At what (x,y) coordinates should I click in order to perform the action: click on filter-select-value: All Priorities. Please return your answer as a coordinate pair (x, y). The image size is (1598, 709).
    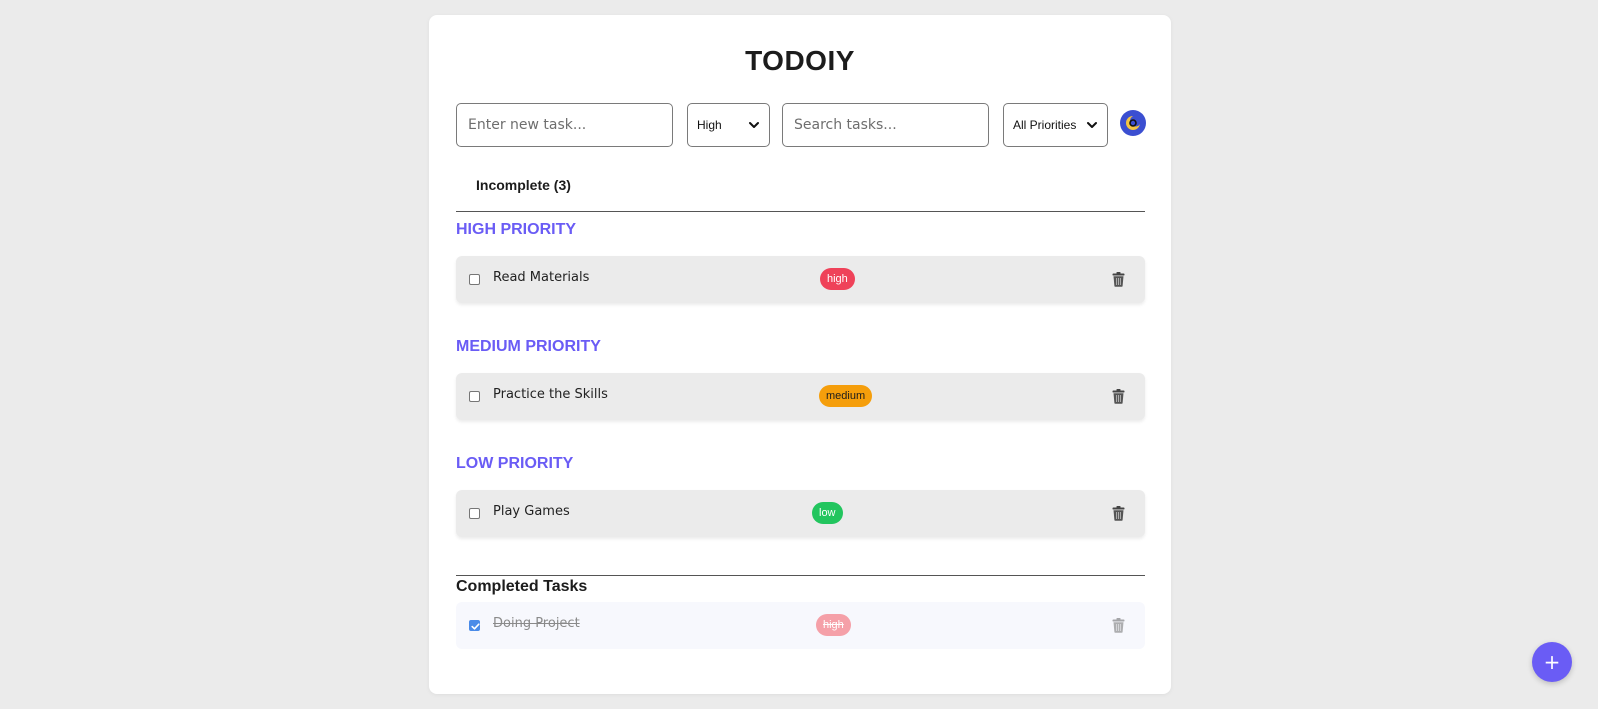
    Looking at the image, I should click on (1045, 125).